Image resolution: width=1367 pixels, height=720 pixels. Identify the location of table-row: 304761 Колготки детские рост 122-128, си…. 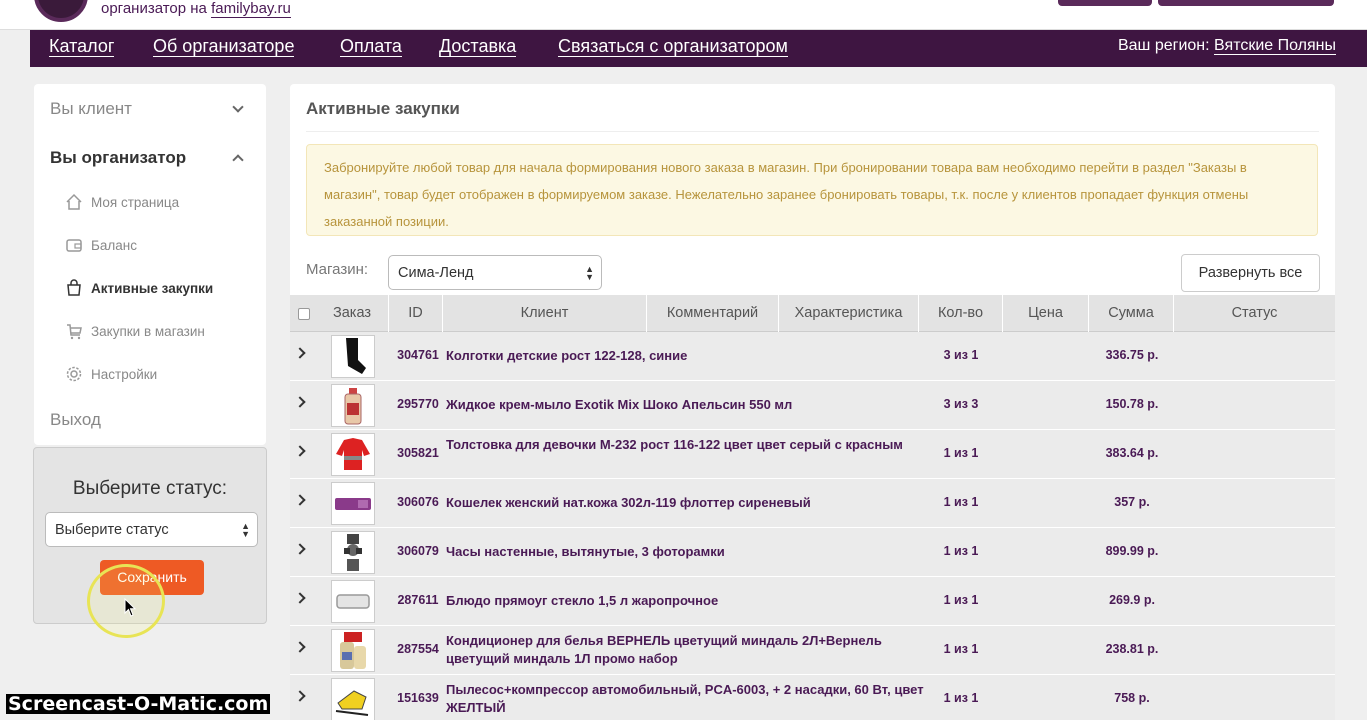
(812, 356).